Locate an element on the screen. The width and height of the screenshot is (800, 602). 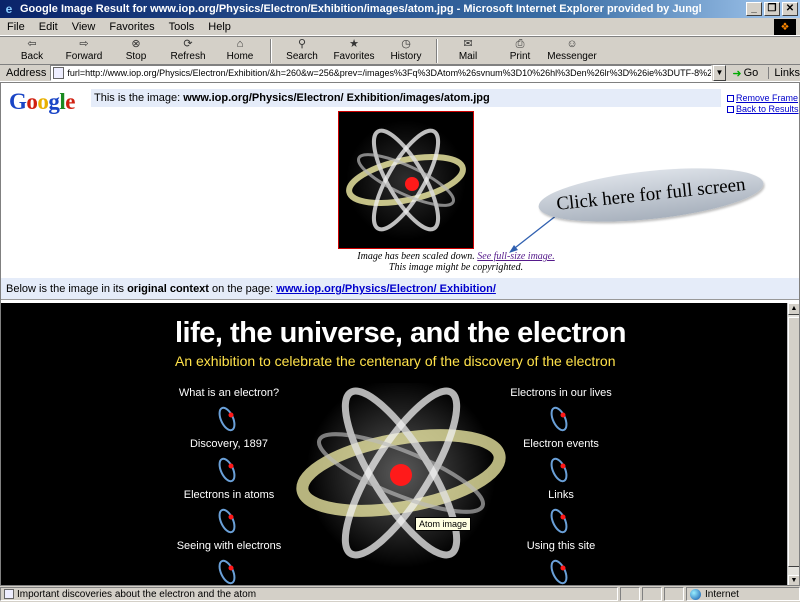
menu-help: Help is located at coordinates (219, 27).